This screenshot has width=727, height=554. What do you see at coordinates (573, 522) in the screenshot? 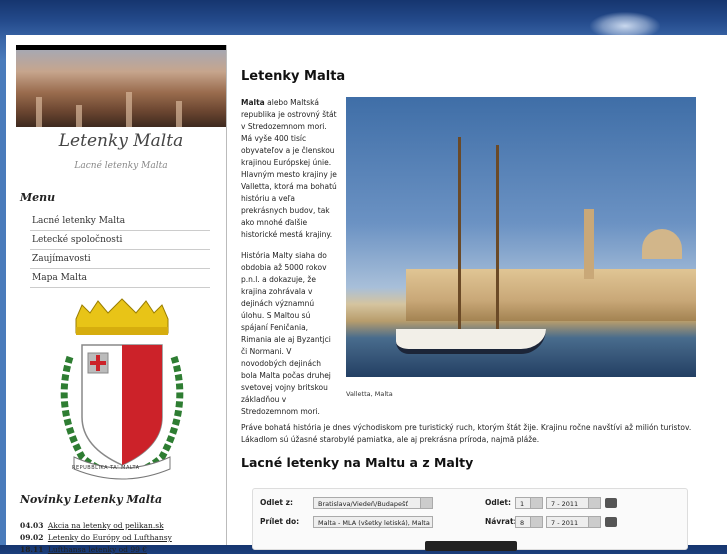
I see `return-month-select: 7 - 2011` at bounding box center [573, 522].